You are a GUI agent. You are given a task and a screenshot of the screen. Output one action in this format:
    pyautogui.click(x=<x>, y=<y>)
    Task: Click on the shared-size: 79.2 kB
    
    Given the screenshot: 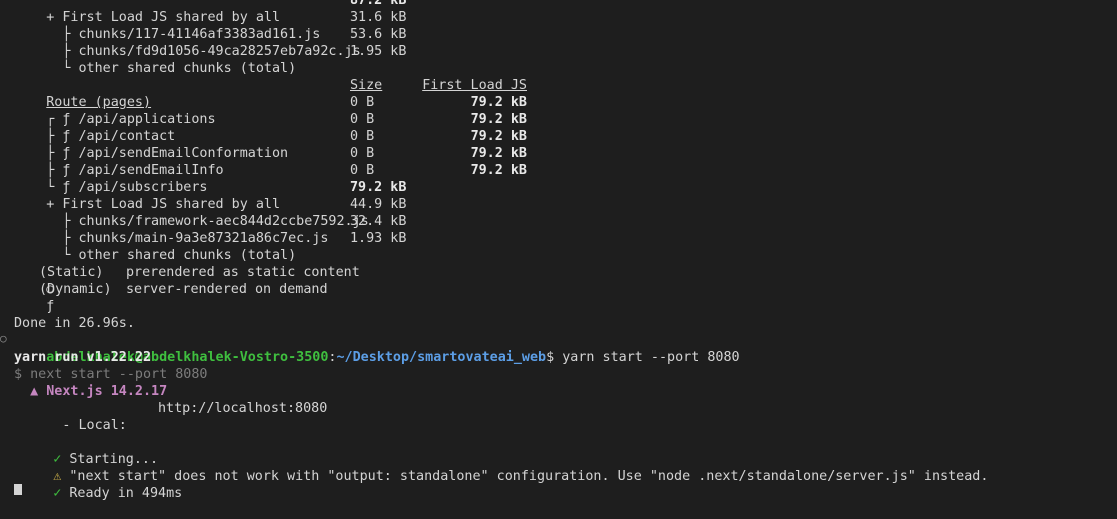 What is the action you would take?
    pyautogui.click(x=378, y=187)
    